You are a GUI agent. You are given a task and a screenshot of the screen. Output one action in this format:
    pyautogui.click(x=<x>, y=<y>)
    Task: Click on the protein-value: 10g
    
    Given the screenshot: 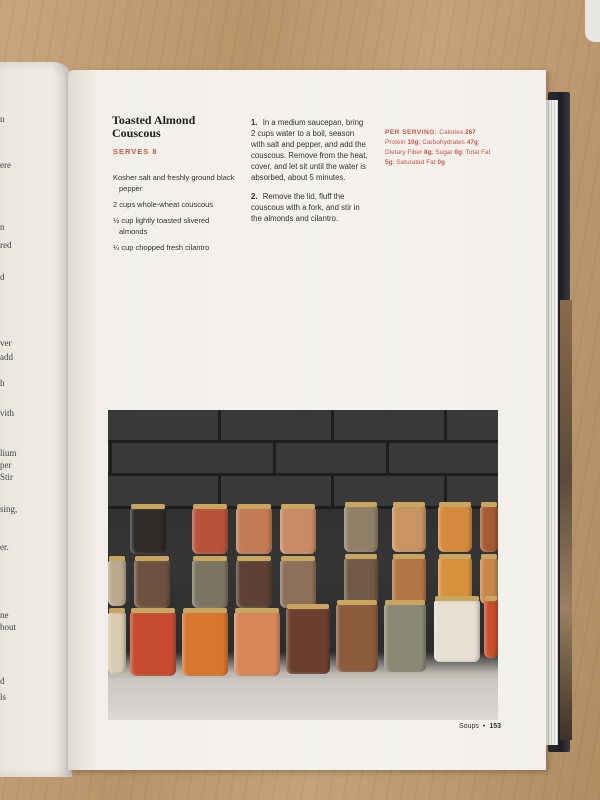 What is the action you would take?
    pyautogui.click(x=413, y=142)
    